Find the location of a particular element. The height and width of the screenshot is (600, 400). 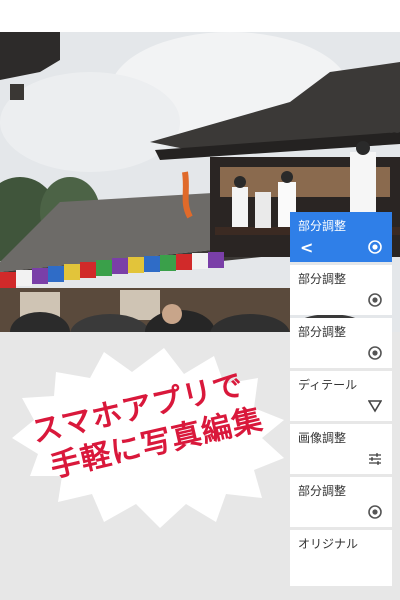

sliders-icon is located at coordinates (375, 459).